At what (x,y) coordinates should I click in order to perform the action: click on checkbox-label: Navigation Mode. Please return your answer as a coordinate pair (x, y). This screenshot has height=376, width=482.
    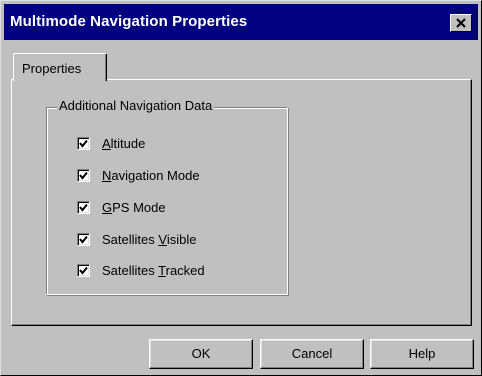
    Looking at the image, I should click on (151, 175).